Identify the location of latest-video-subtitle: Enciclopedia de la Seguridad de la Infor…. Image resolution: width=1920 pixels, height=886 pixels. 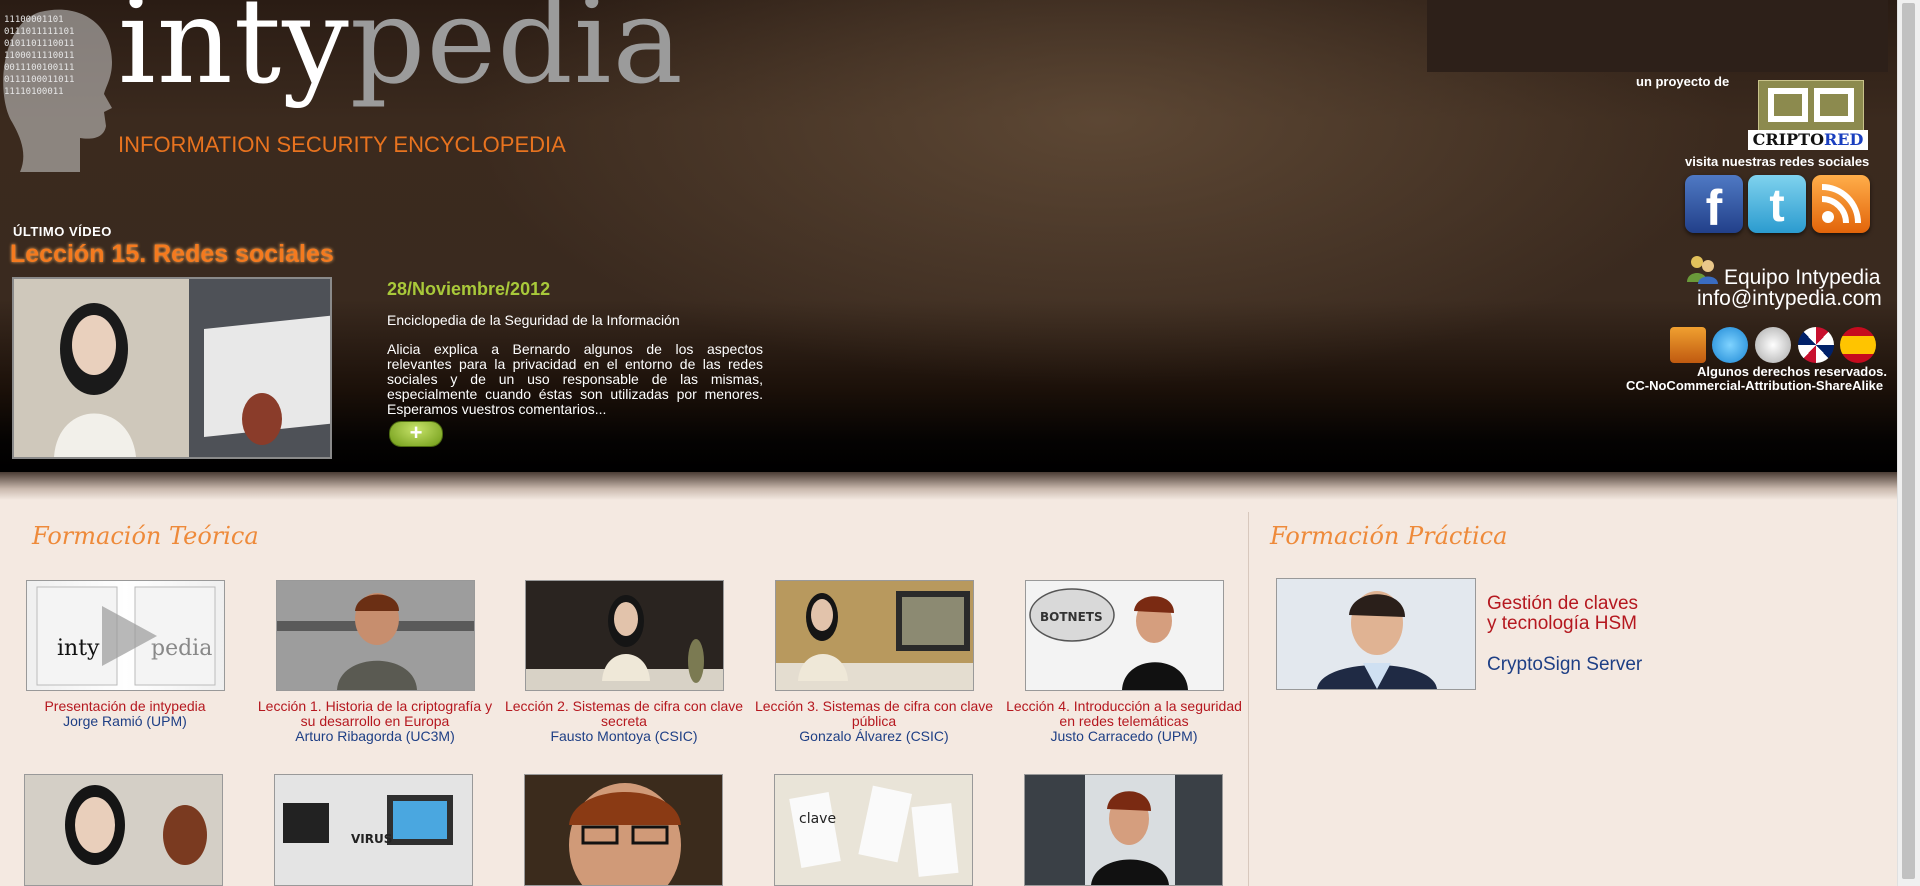
(533, 320).